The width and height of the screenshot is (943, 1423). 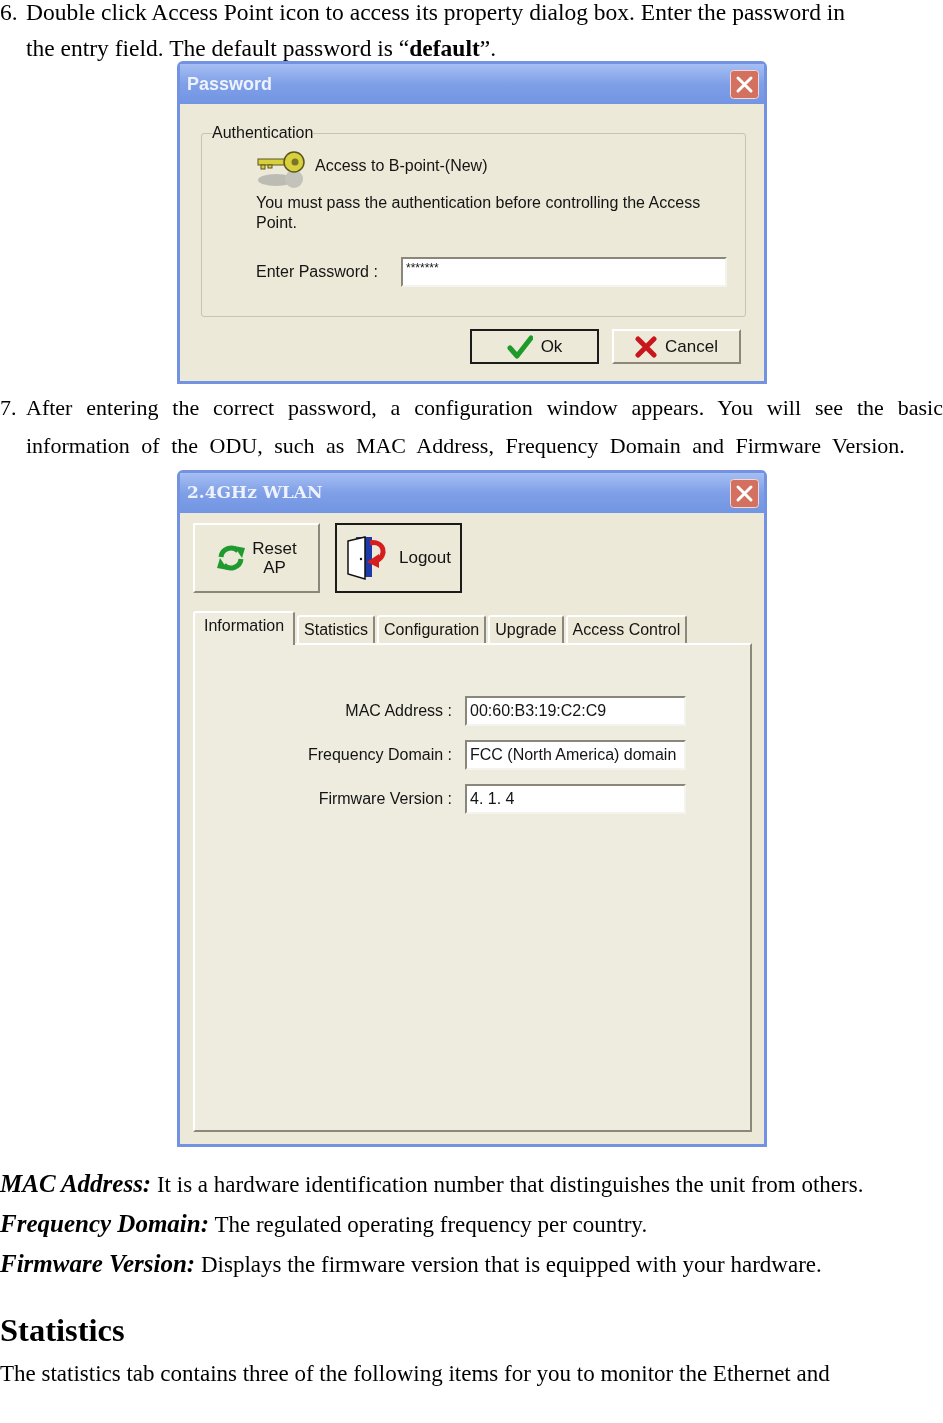 I want to click on step-number: 7., so click(x=9, y=408).